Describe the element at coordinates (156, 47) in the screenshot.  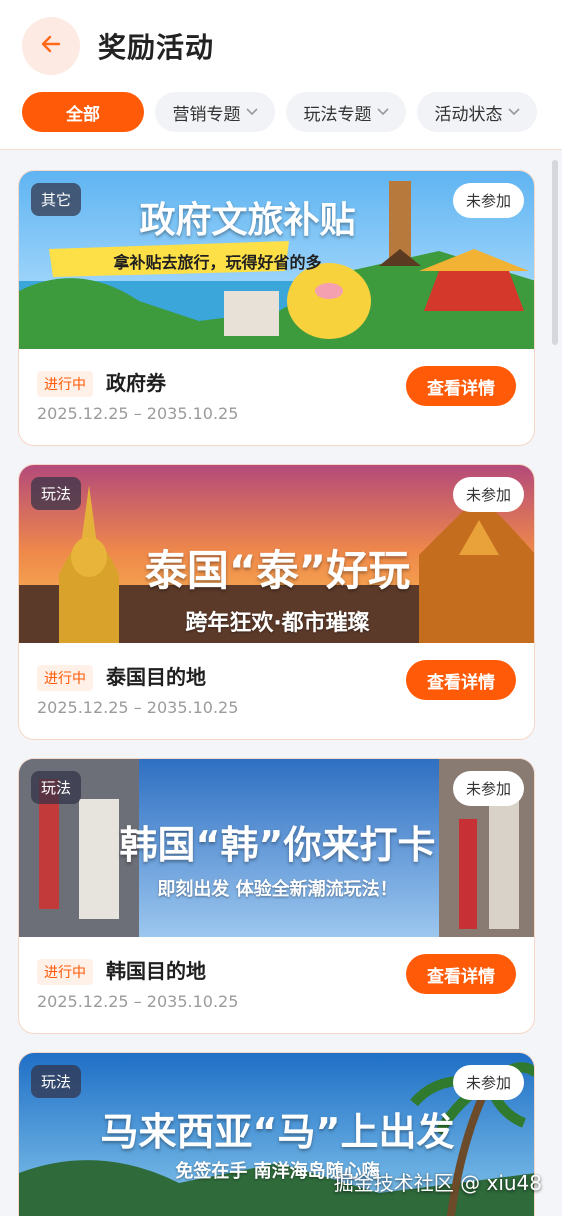
I see `page-title: 奖励活动` at that location.